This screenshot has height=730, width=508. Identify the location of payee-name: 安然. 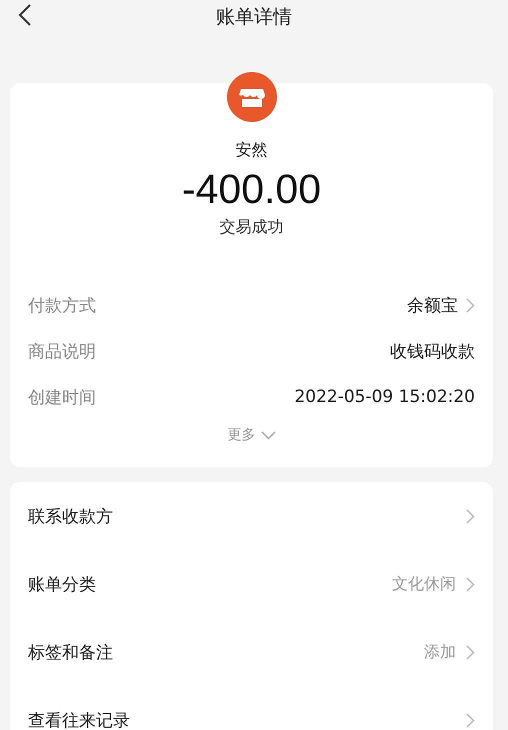
(252, 150).